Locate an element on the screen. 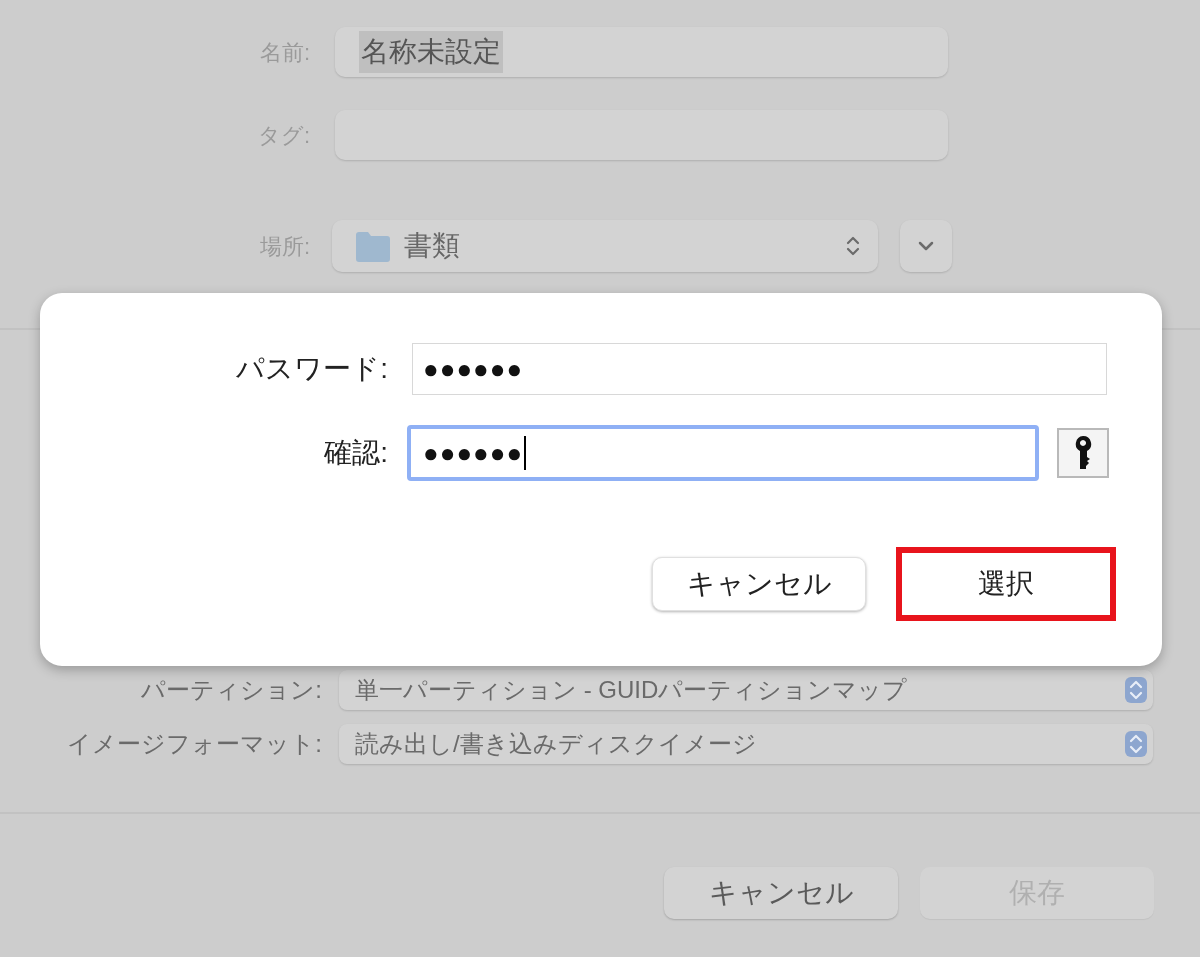 The image size is (1200, 957). popup-value: 単一パーティション - GUIDパーティションマップ is located at coordinates (632, 690).